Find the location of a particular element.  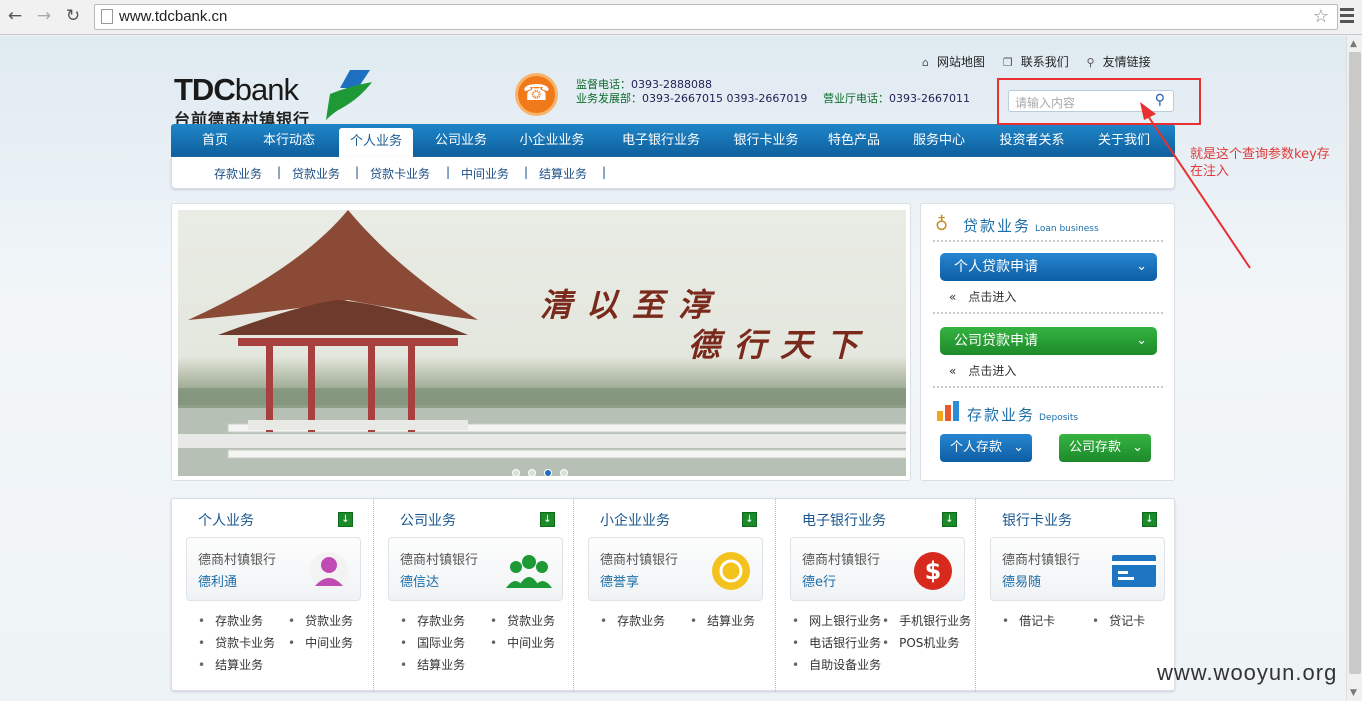

forward-icon: → is located at coordinates (44, 16).